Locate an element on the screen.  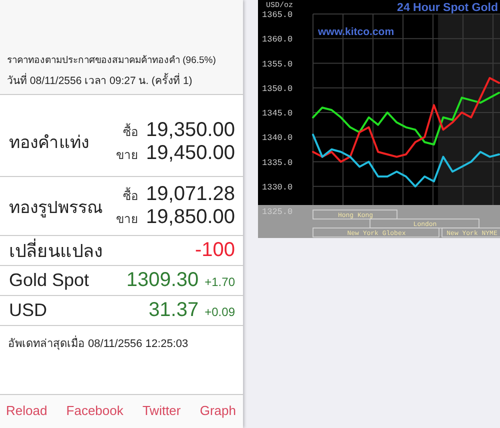
sell-price: 19,450.00 is located at coordinates (190, 153).